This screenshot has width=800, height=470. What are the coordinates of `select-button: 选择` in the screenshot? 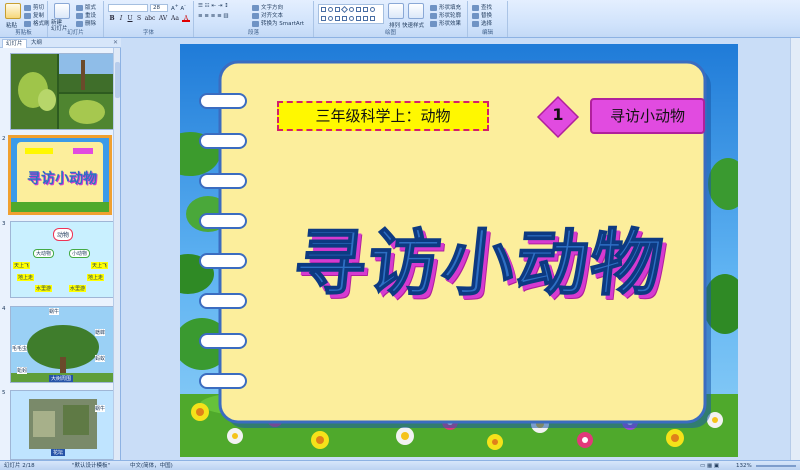 It's located at (482, 23).